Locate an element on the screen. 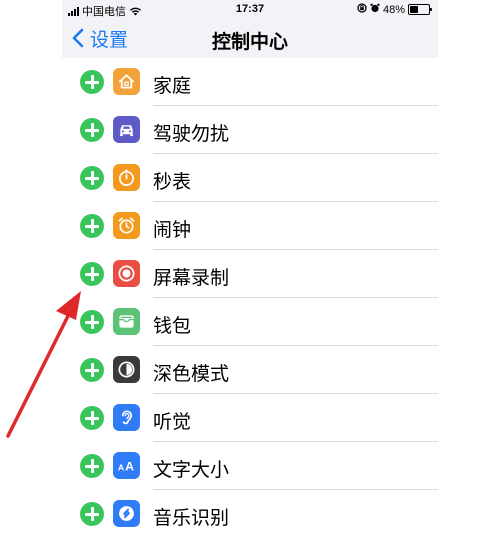  alarm-clock-icon is located at coordinates (126, 225).